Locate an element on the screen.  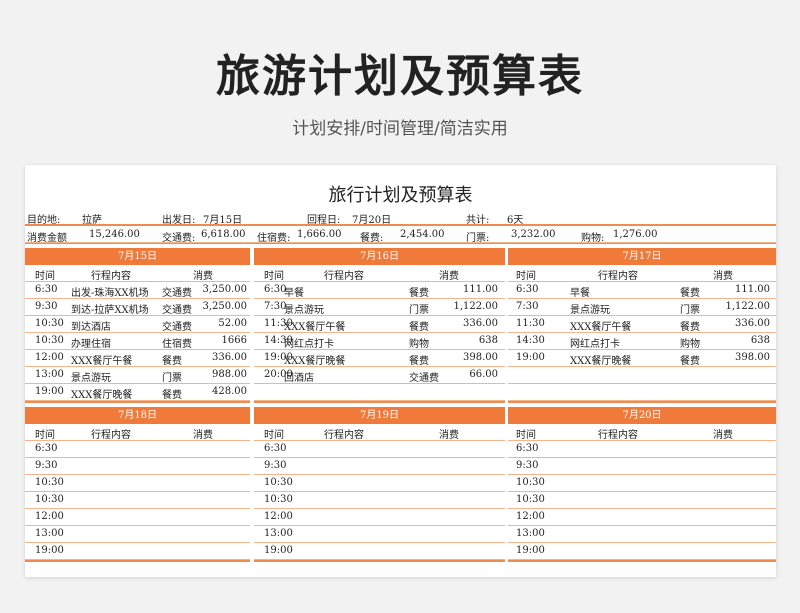
tickets-value: 3,232.00 is located at coordinates (533, 234).